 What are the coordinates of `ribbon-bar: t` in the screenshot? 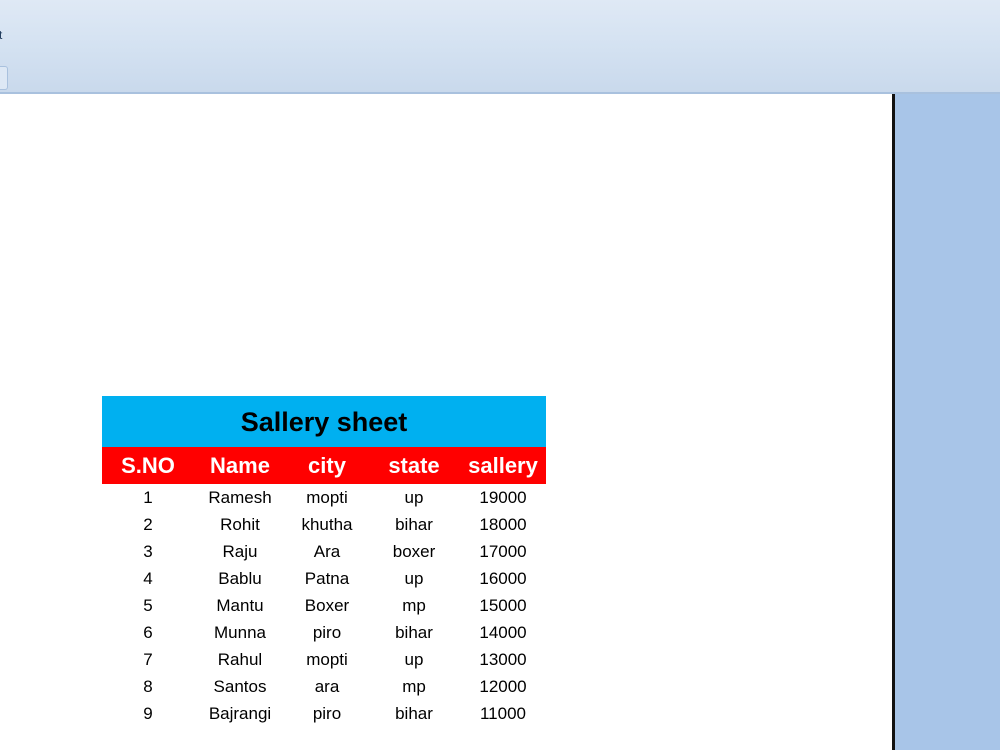 It's located at (500, 47).